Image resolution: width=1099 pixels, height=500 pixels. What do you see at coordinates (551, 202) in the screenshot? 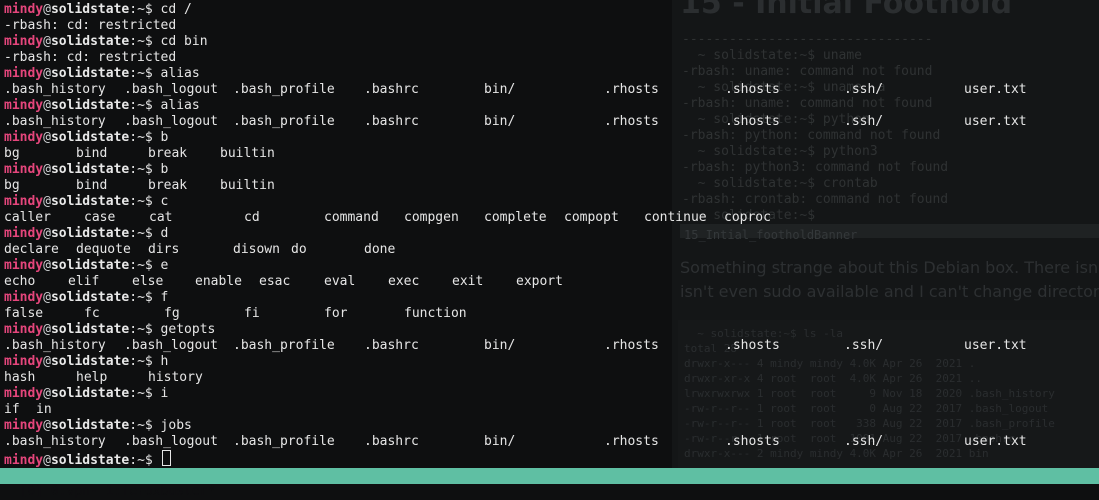
I see `prompt-line: mindy@solidstate:~$ c` at bounding box center [551, 202].